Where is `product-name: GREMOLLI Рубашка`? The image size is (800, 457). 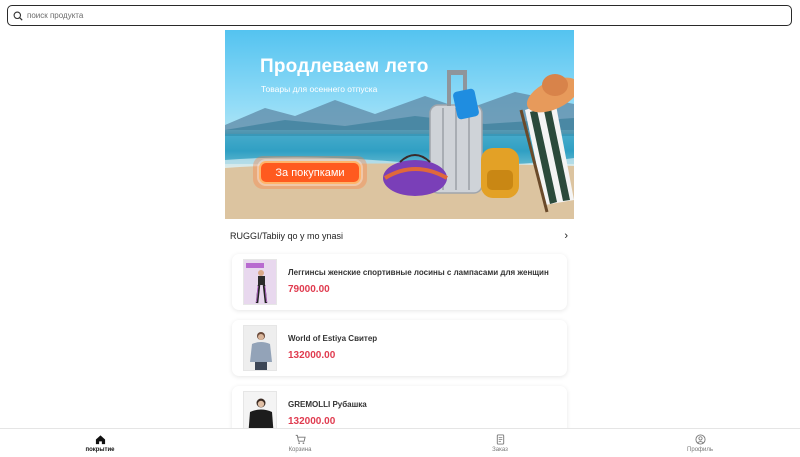 product-name: GREMOLLI Рубашка is located at coordinates (327, 404).